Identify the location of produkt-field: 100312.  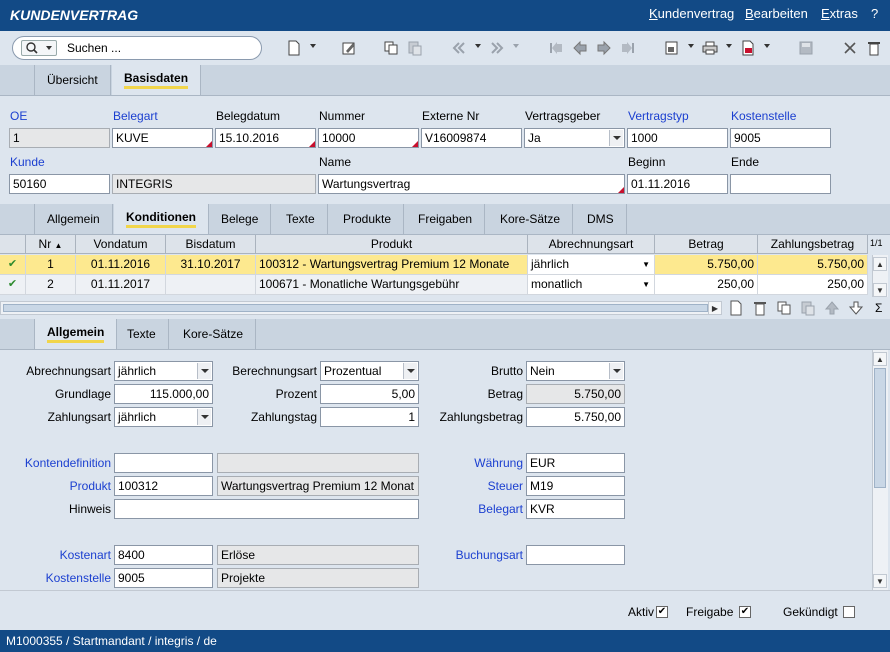
(163, 486).